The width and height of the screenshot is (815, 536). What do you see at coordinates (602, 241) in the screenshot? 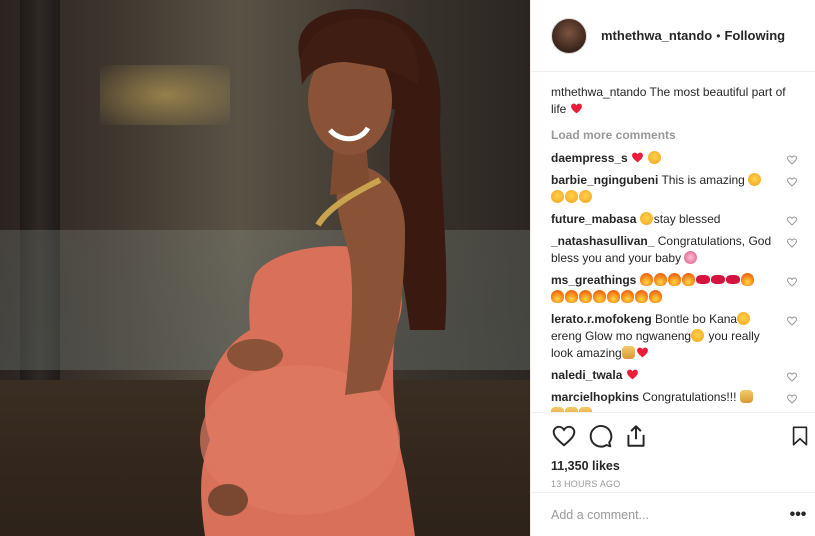
I see `comment-username: _natashasullivan_` at bounding box center [602, 241].